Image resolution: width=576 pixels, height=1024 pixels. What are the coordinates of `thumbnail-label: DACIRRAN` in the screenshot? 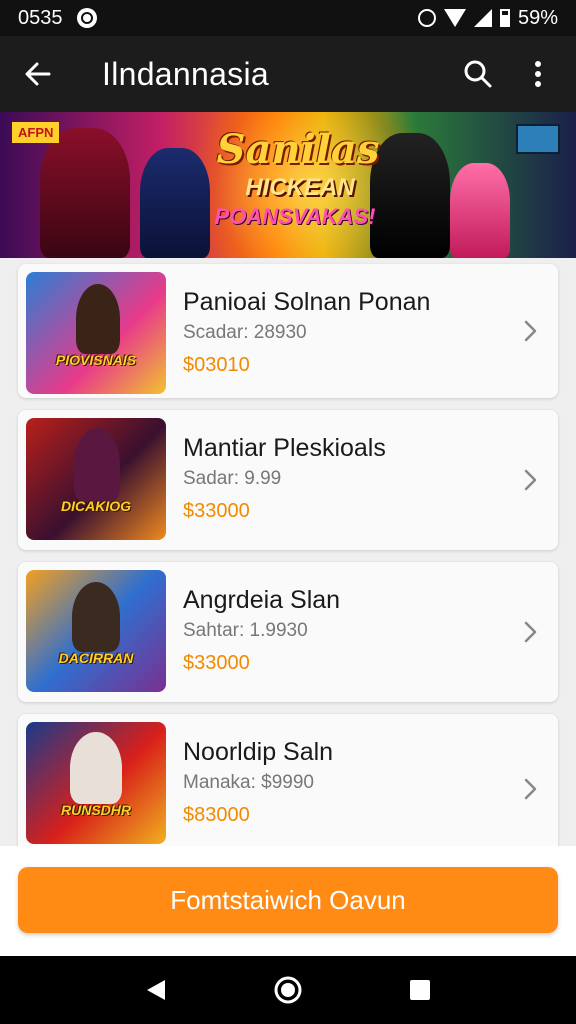 It's located at (96, 658).